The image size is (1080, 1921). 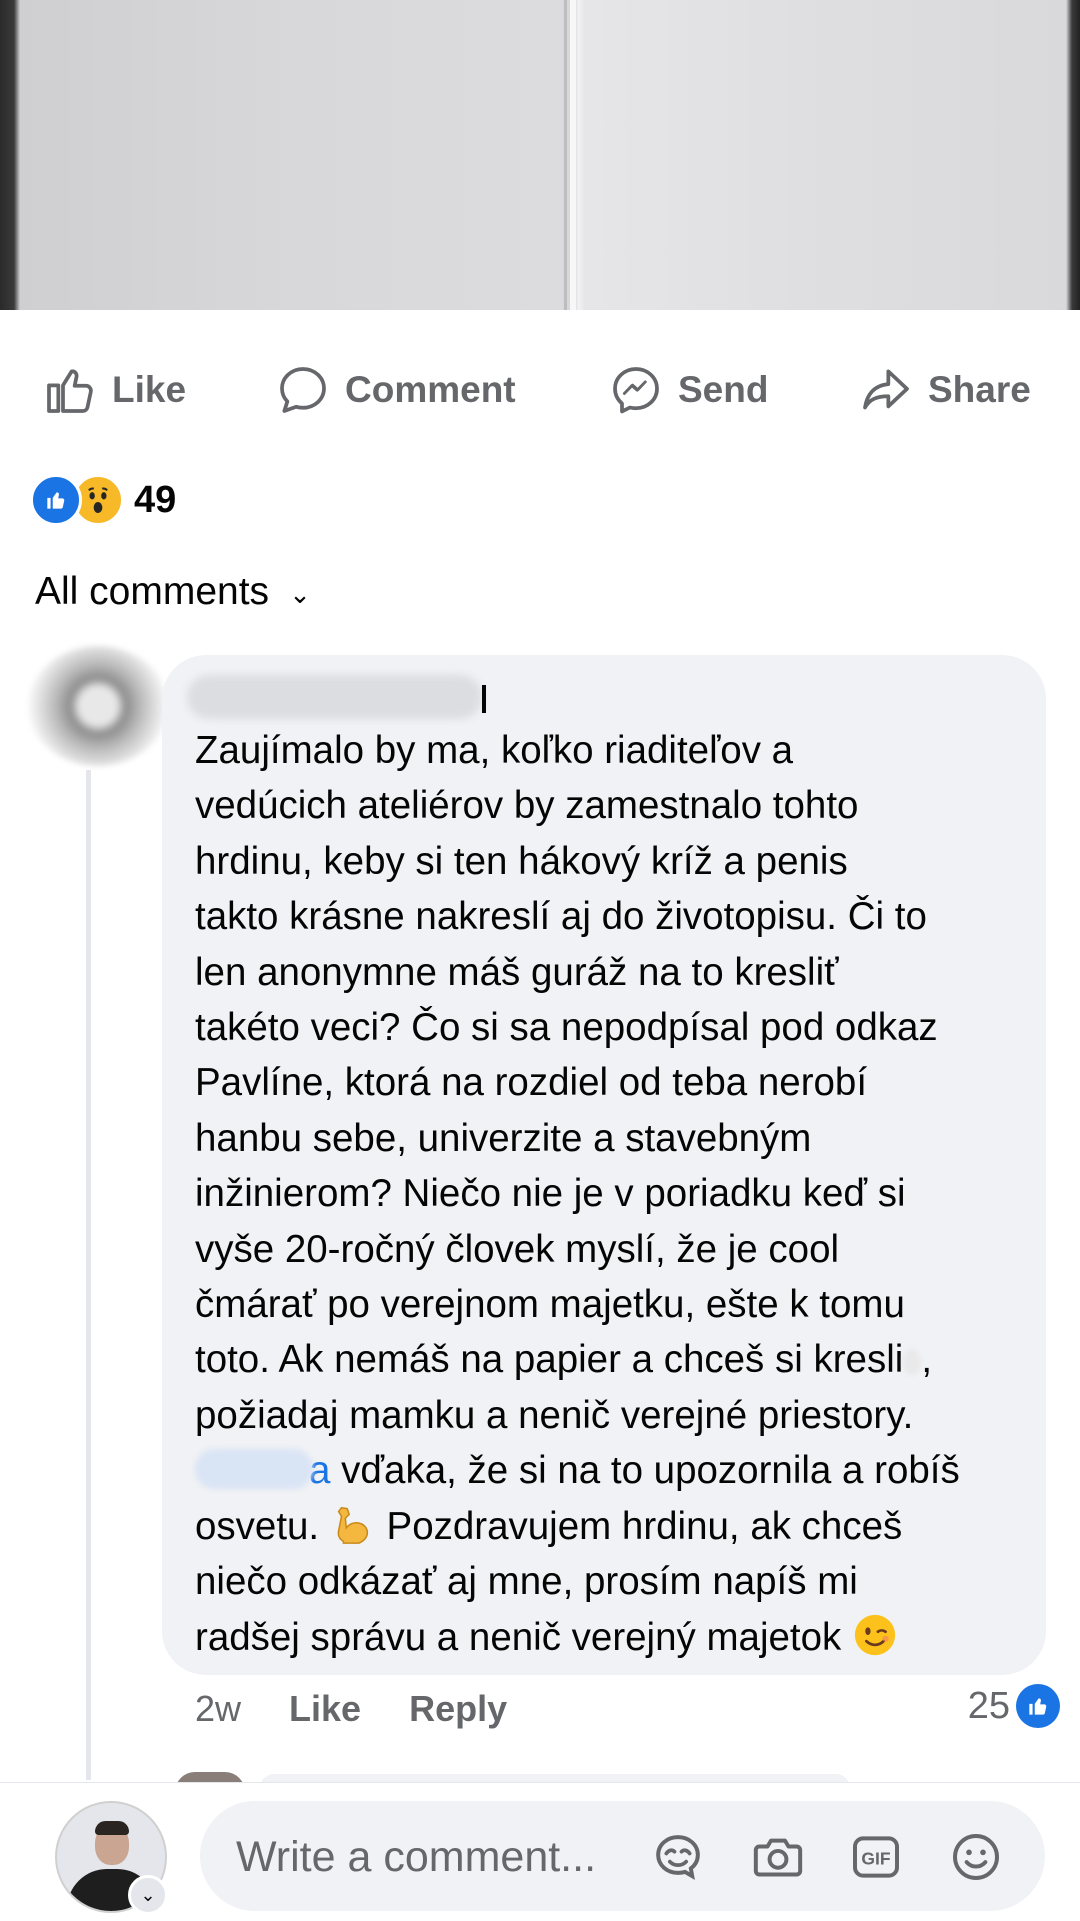 I want to click on comment-like-button: Like, so click(x=325, y=1709).